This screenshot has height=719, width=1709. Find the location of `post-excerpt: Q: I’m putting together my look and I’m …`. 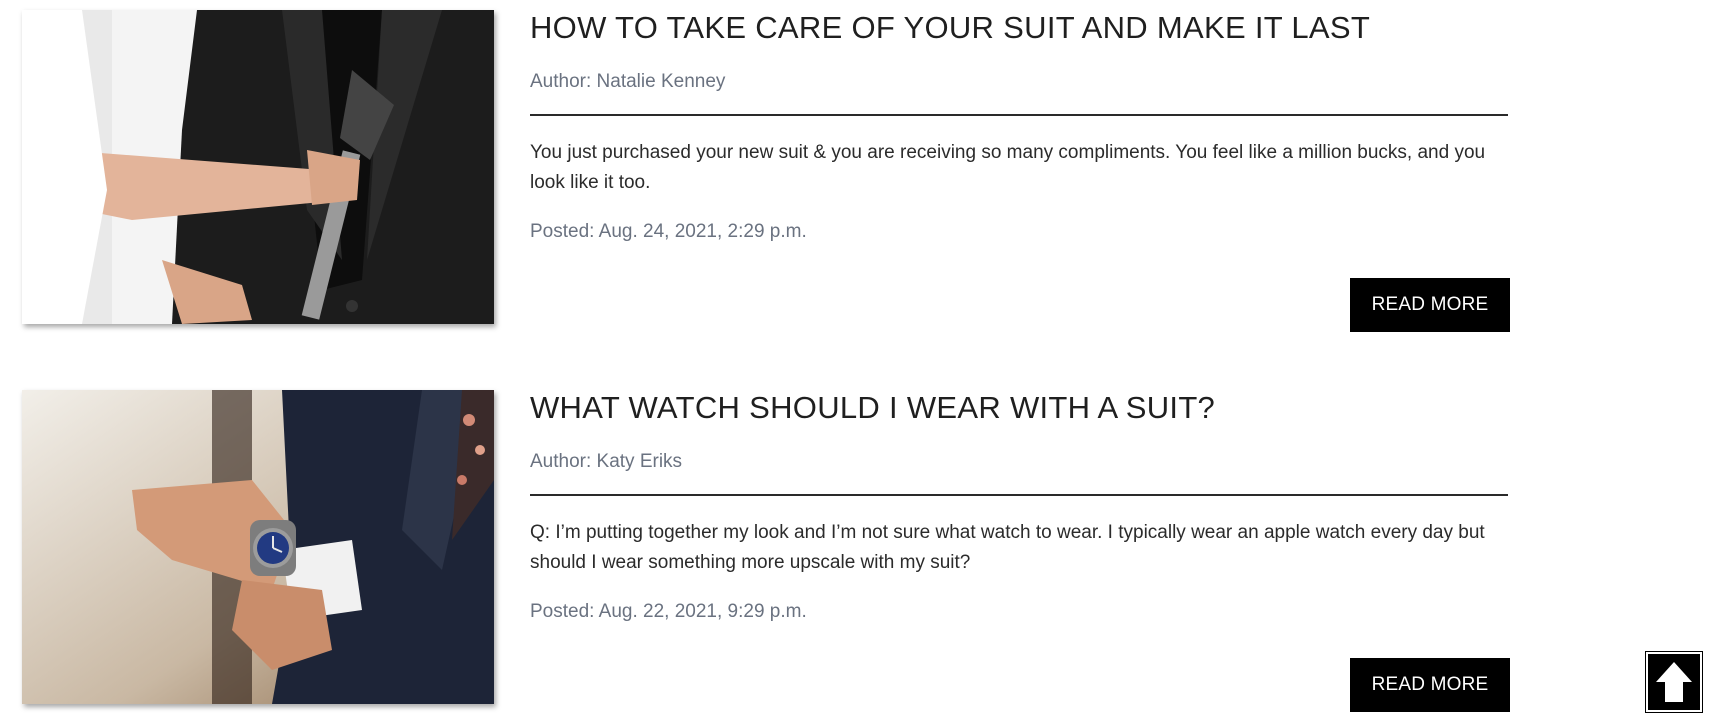

post-excerpt: Q: I’m putting together my look and I’m … is located at coordinates (1007, 547).